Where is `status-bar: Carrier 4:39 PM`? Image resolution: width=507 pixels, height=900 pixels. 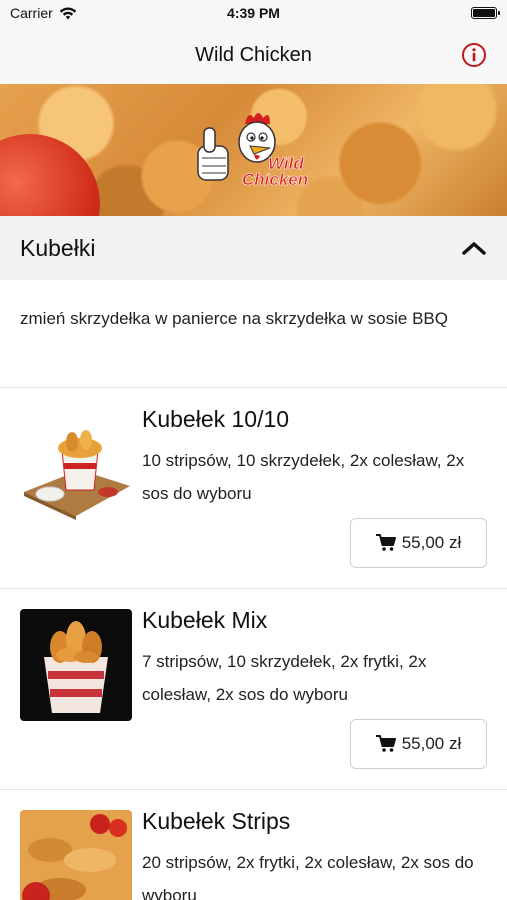
status-bar: Carrier 4:39 PM is located at coordinates (253, 13).